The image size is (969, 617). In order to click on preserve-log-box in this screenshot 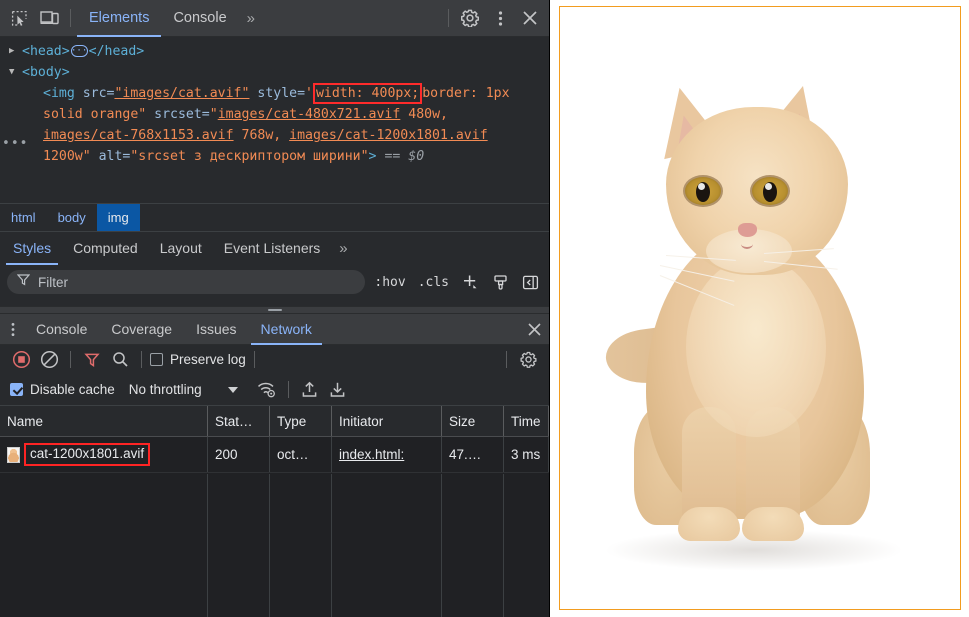, I will do `click(156, 359)`.